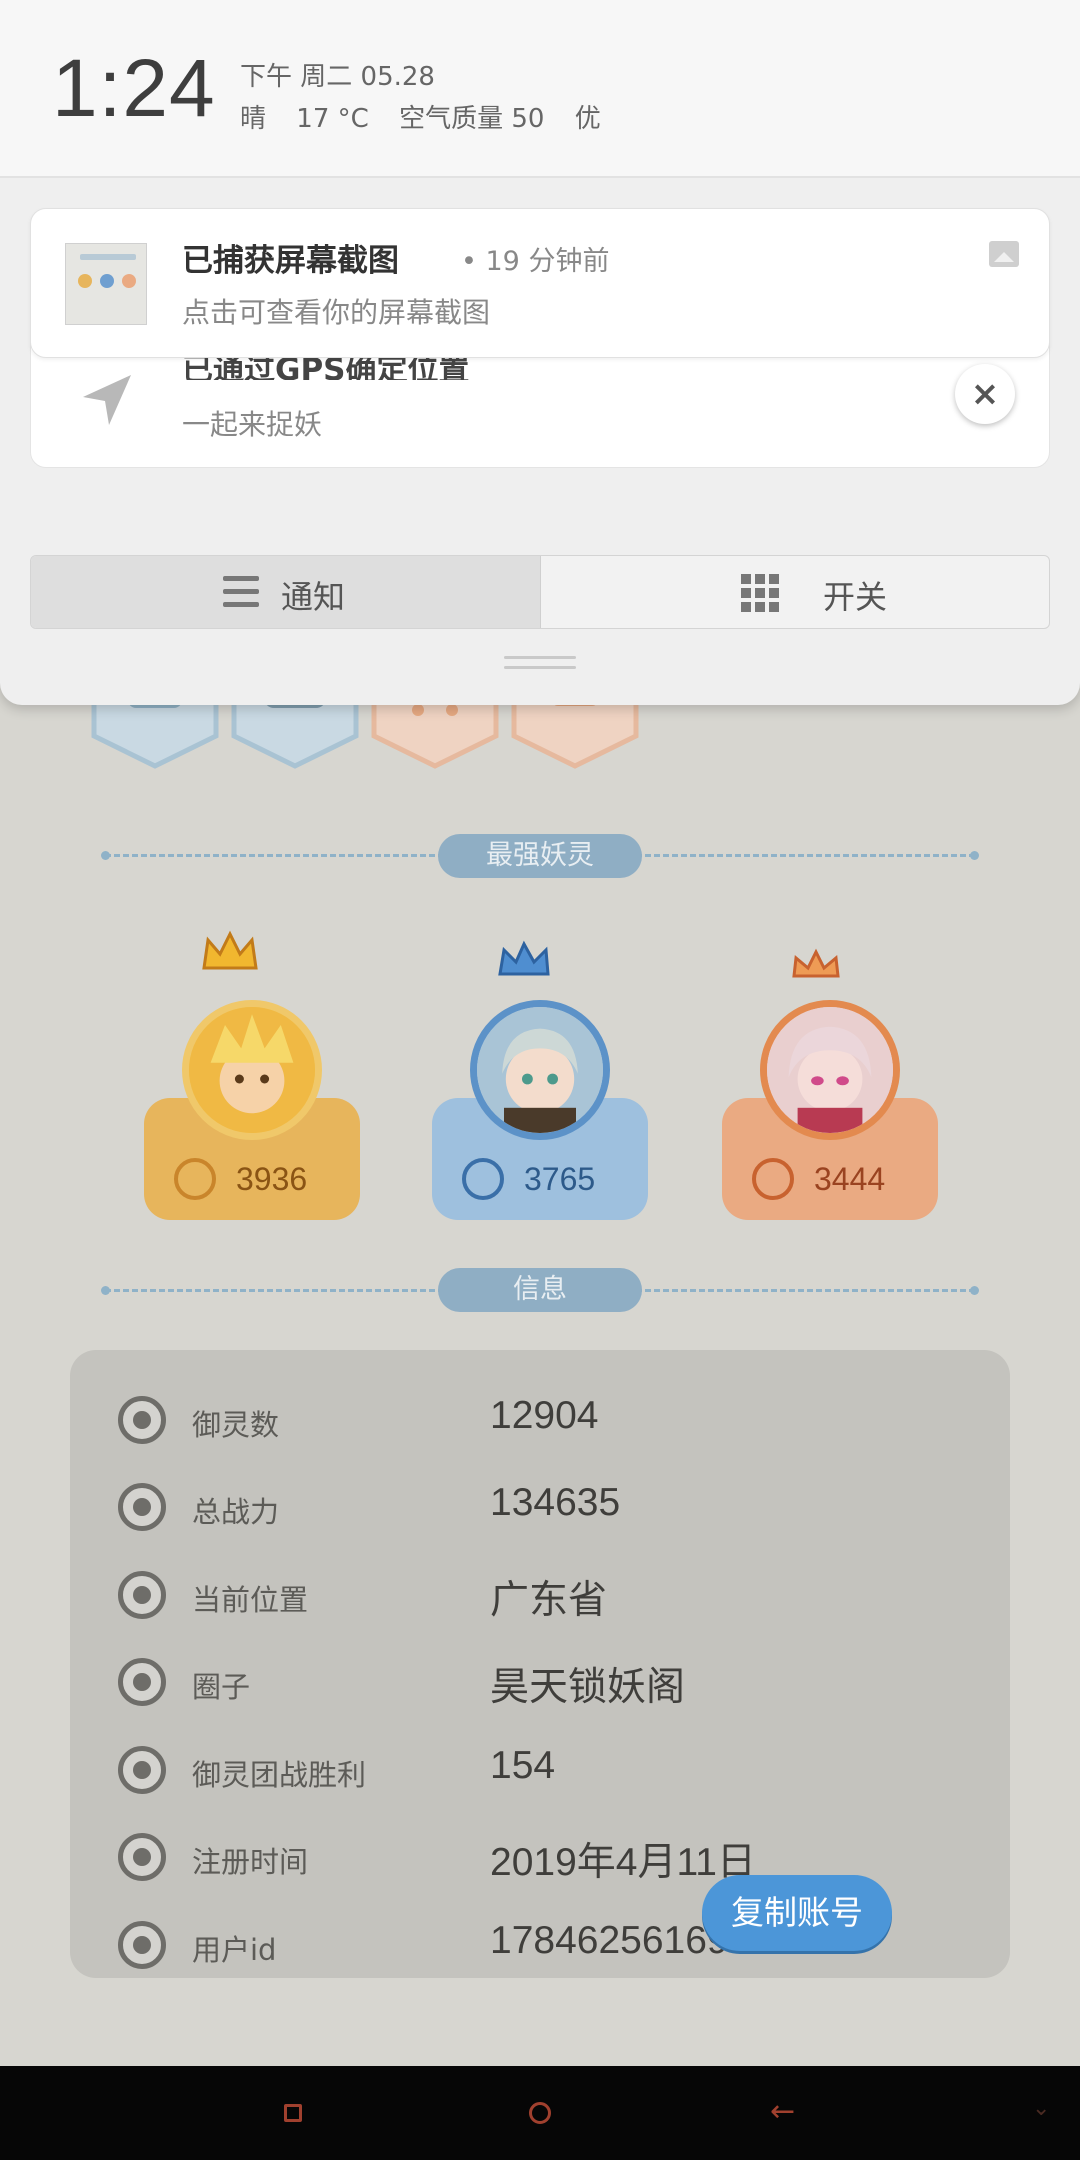  Describe the element at coordinates (234, 1950) in the screenshot. I see `info-label: 用户id` at that location.